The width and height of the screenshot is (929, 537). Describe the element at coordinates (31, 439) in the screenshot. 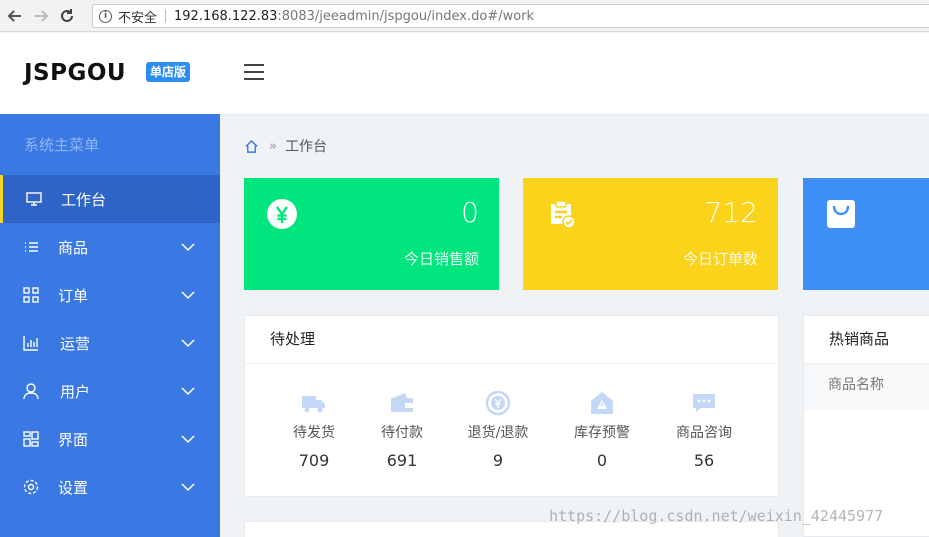

I see `layout-icon` at that location.